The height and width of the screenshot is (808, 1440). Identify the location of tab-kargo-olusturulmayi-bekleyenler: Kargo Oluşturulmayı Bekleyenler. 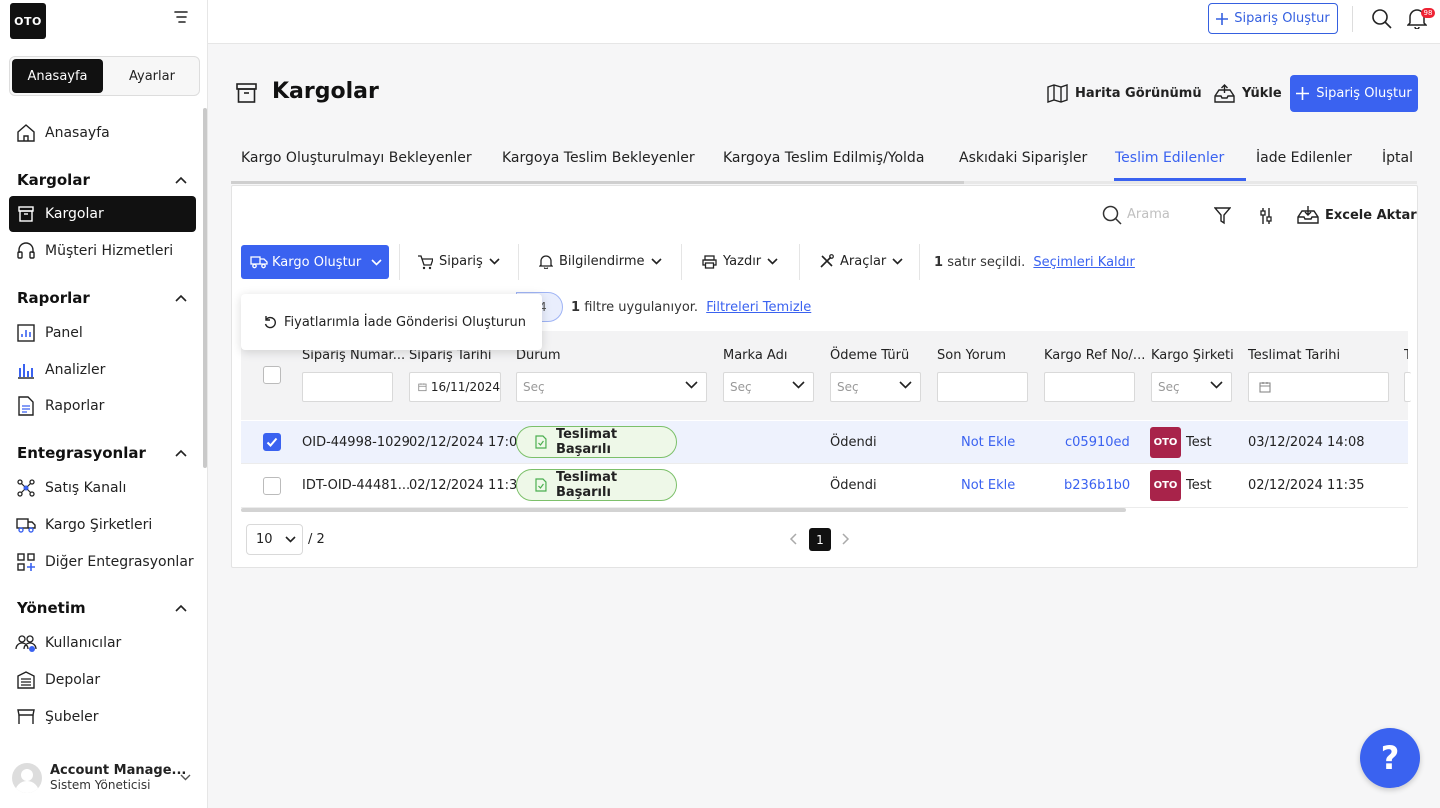
(356, 158).